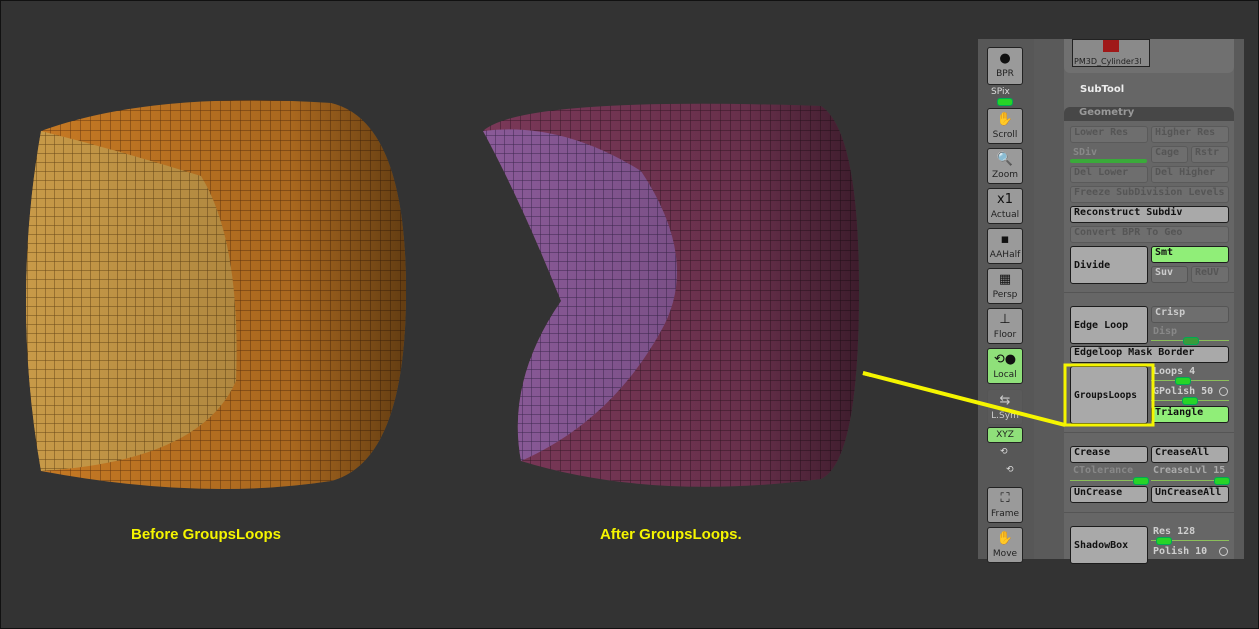  What do you see at coordinates (1149, 194) in the screenshot?
I see `freeze-subdivision-button: Freeze SubDivision Levels` at bounding box center [1149, 194].